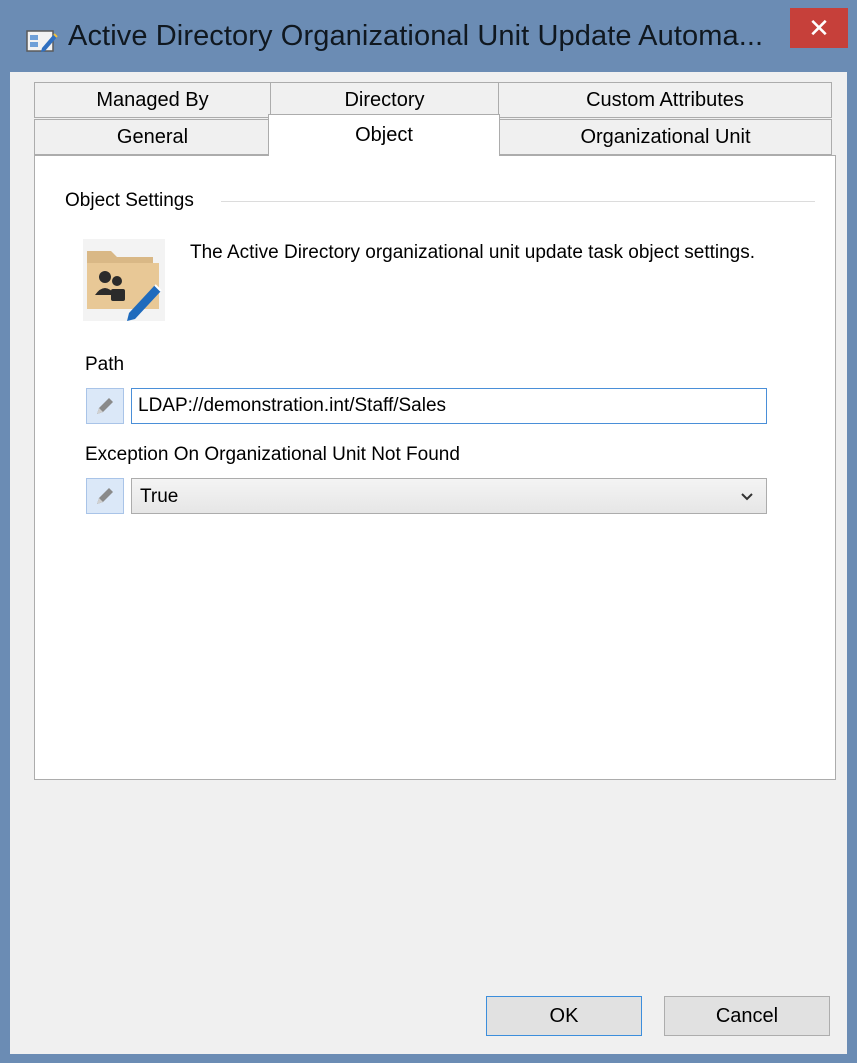  What do you see at coordinates (747, 497) in the screenshot?
I see `chevron-down-icon` at bounding box center [747, 497].